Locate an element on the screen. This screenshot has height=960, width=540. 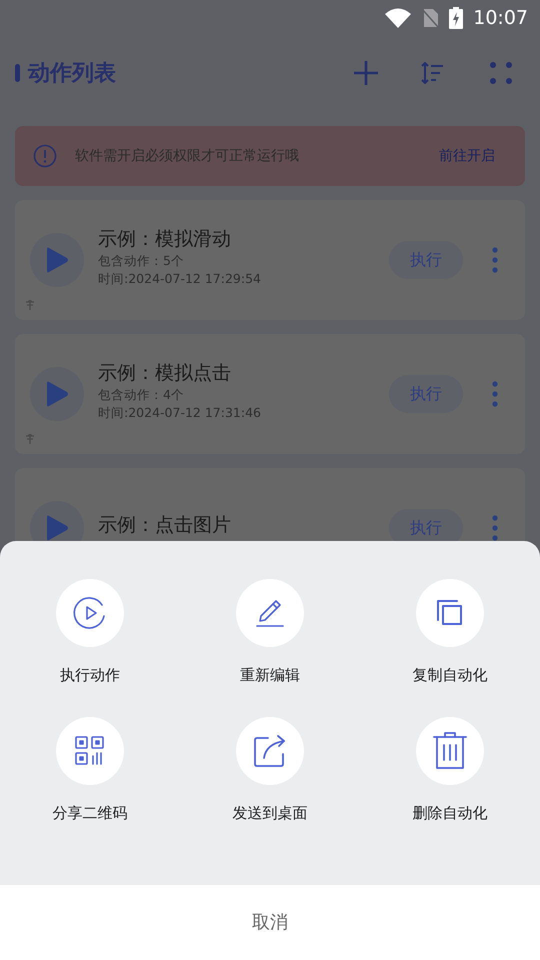
sheet-action: 删除自动化 is located at coordinates (450, 770).